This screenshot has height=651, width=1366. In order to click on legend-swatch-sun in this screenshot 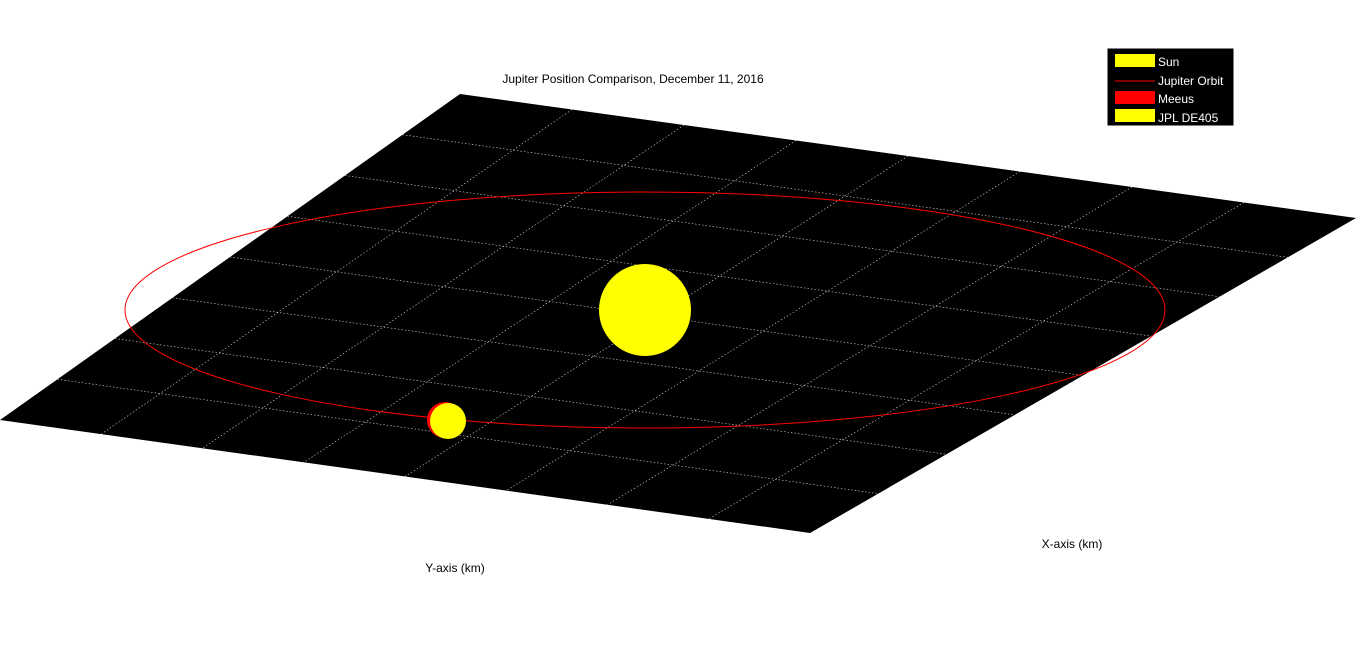, I will do `click(1135, 60)`.